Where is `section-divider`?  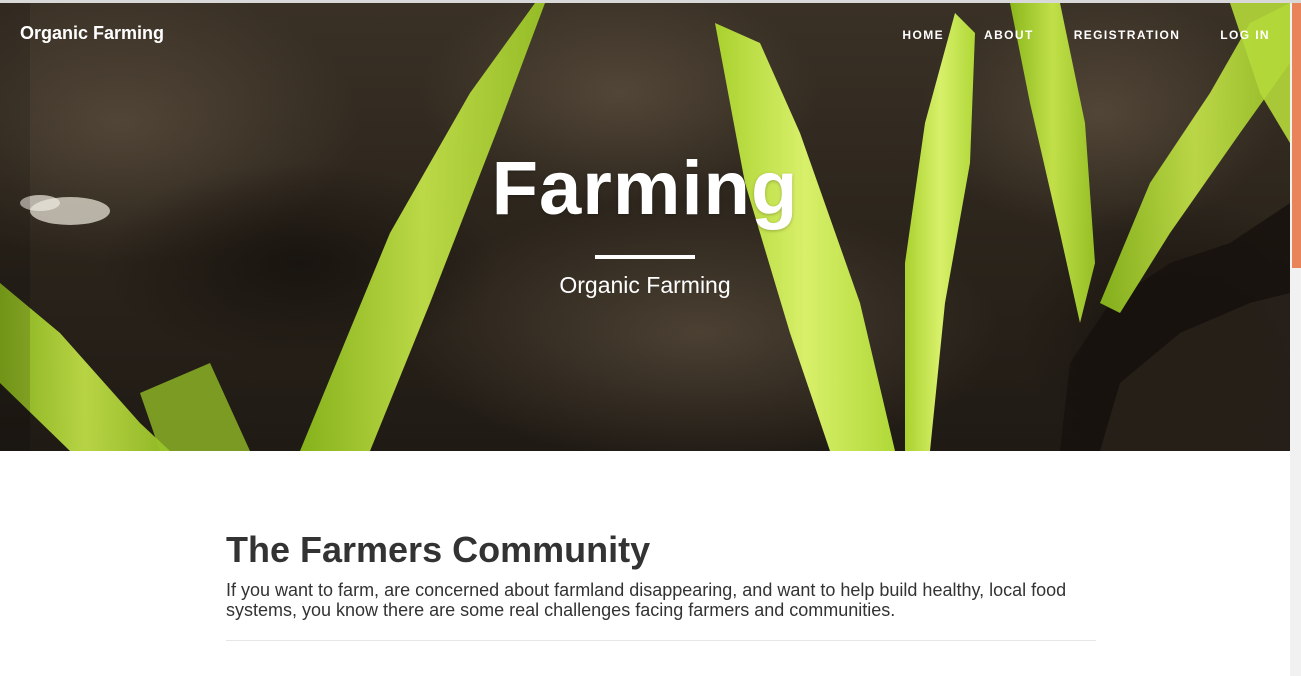
section-divider is located at coordinates (661, 640).